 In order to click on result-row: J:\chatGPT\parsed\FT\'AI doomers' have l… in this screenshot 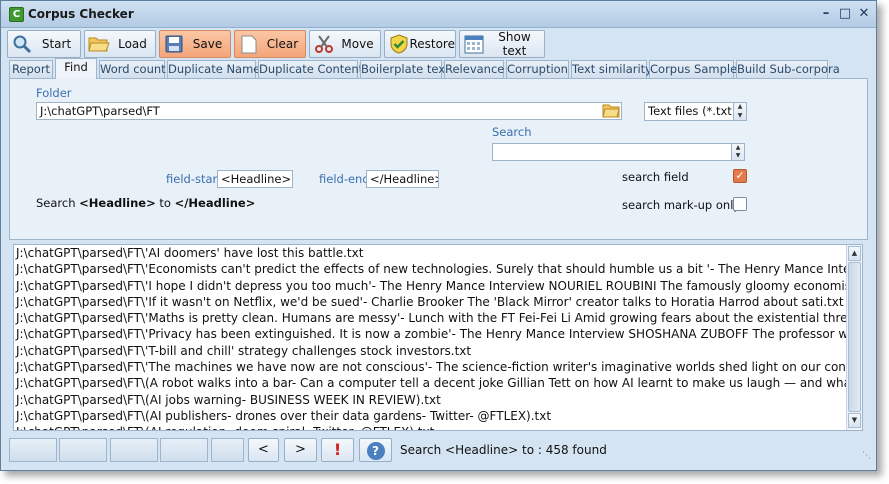, I will do `click(430, 253)`.